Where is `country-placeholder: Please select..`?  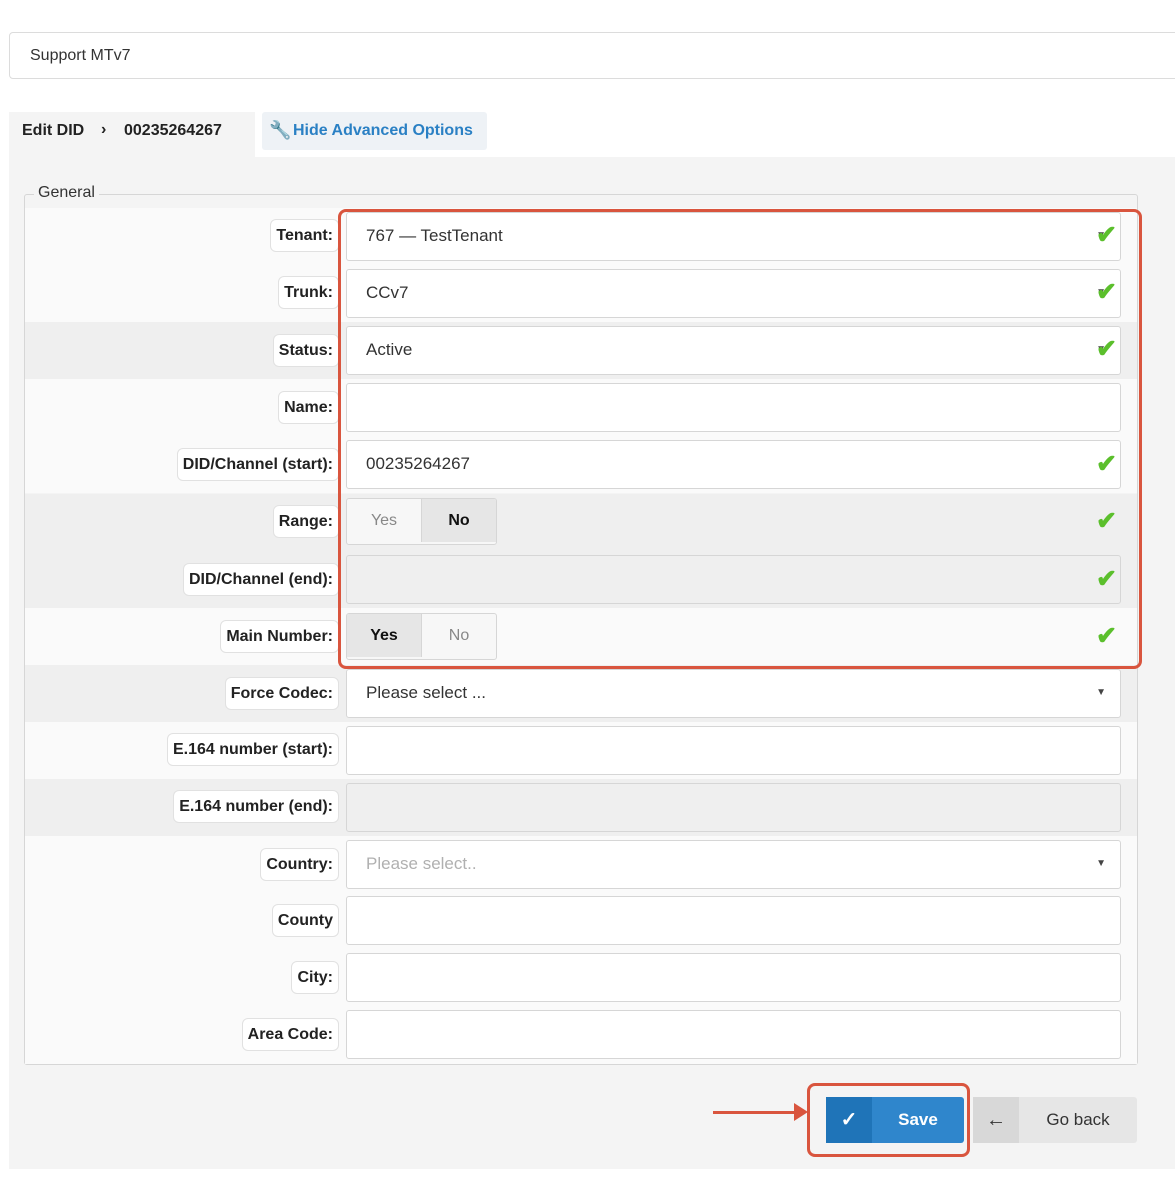
country-placeholder: Please select.. is located at coordinates (421, 863).